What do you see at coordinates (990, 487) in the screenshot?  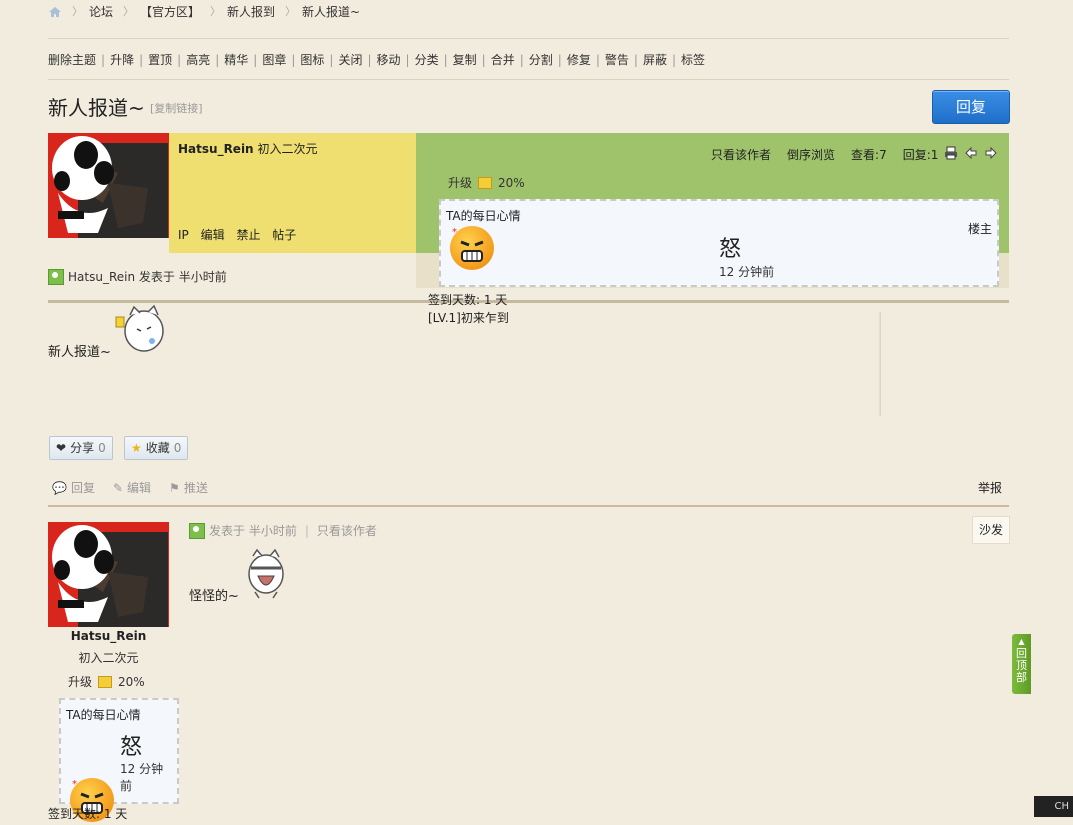 I see `report-link: 举报` at bounding box center [990, 487].